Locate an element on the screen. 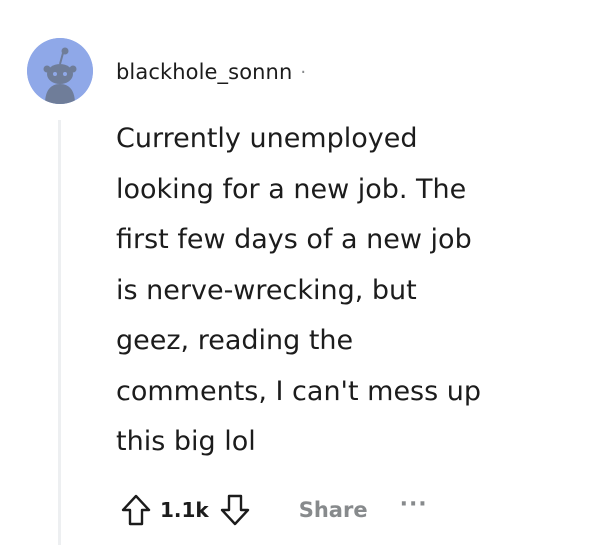 Image resolution: width=599 pixels, height=545 pixels. upvote-button is located at coordinates (136, 510).